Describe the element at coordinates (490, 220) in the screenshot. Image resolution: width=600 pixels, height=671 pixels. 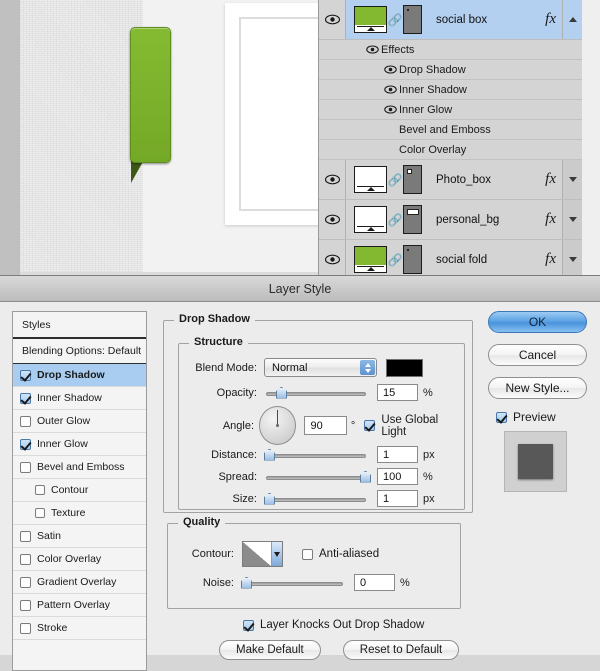
I see `layer-name: personal_bg` at that location.